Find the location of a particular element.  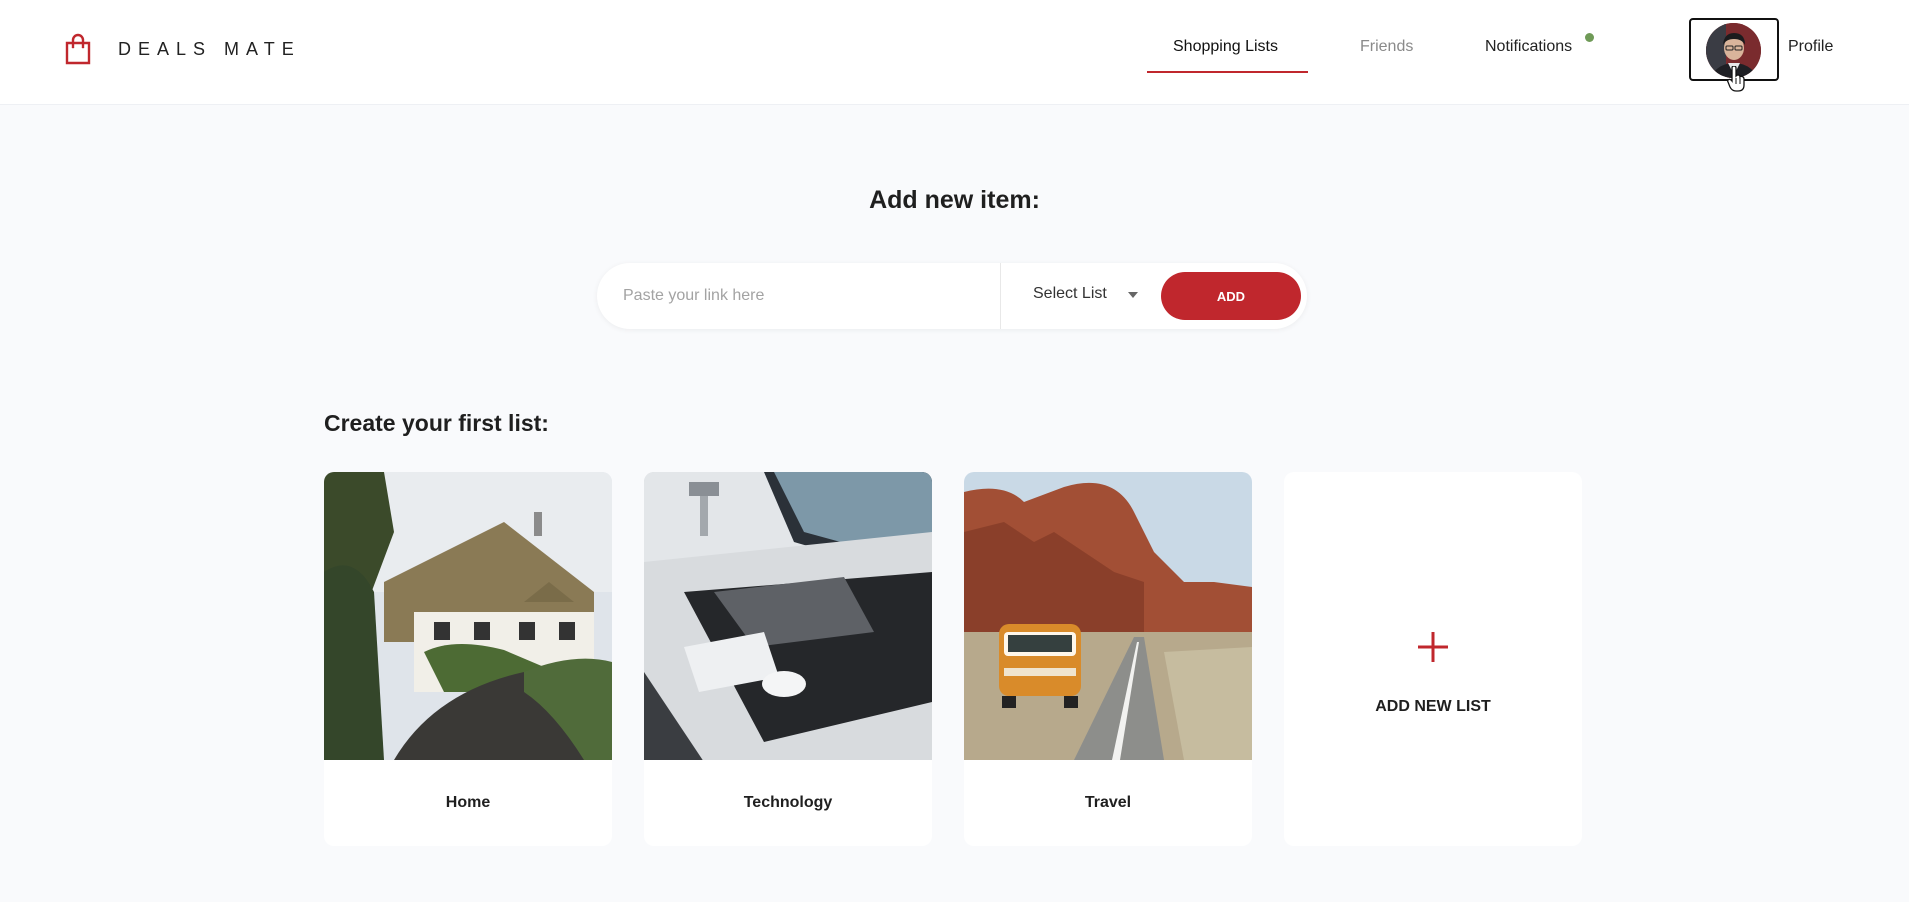

brand-logo: DEALS MATE is located at coordinates (182, 49).